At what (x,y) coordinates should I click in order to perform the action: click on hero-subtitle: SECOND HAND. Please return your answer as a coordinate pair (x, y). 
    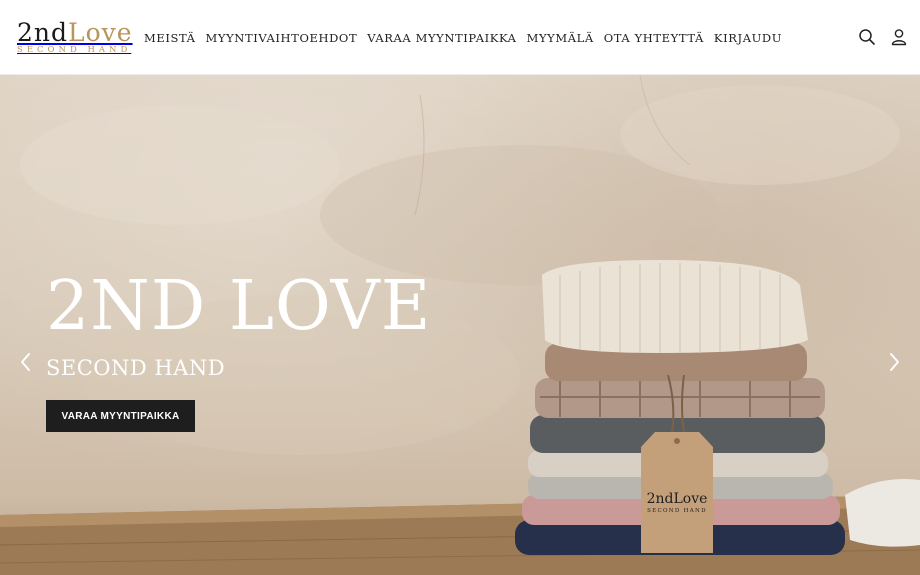
    Looking at the image, I should click on (136, 368).